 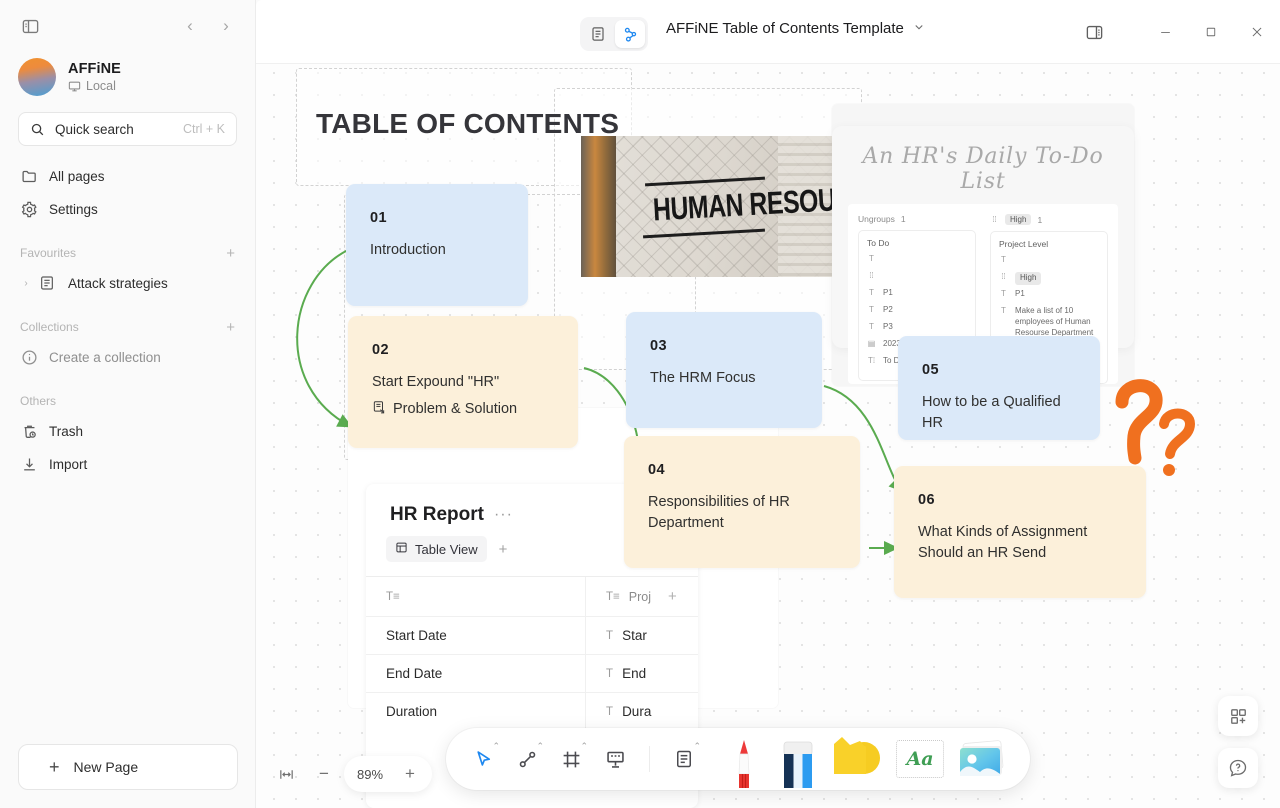 I want to click on nav-forward-icon: ›, so click(x=226, y=26).